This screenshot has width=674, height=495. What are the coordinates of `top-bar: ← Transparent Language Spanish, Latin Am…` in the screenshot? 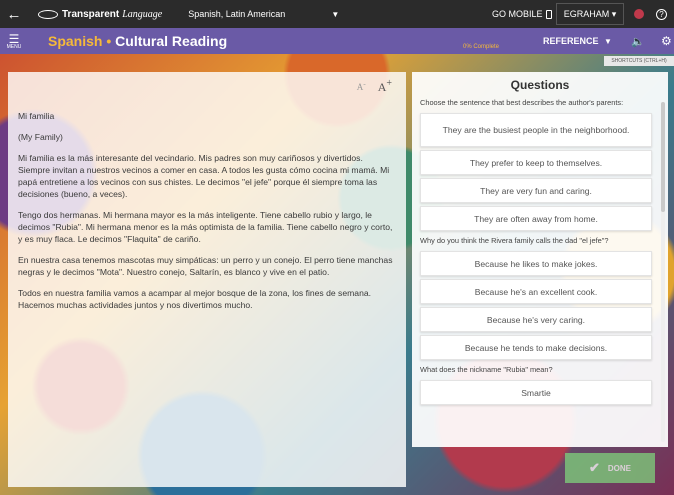 It's located at (337, 14).